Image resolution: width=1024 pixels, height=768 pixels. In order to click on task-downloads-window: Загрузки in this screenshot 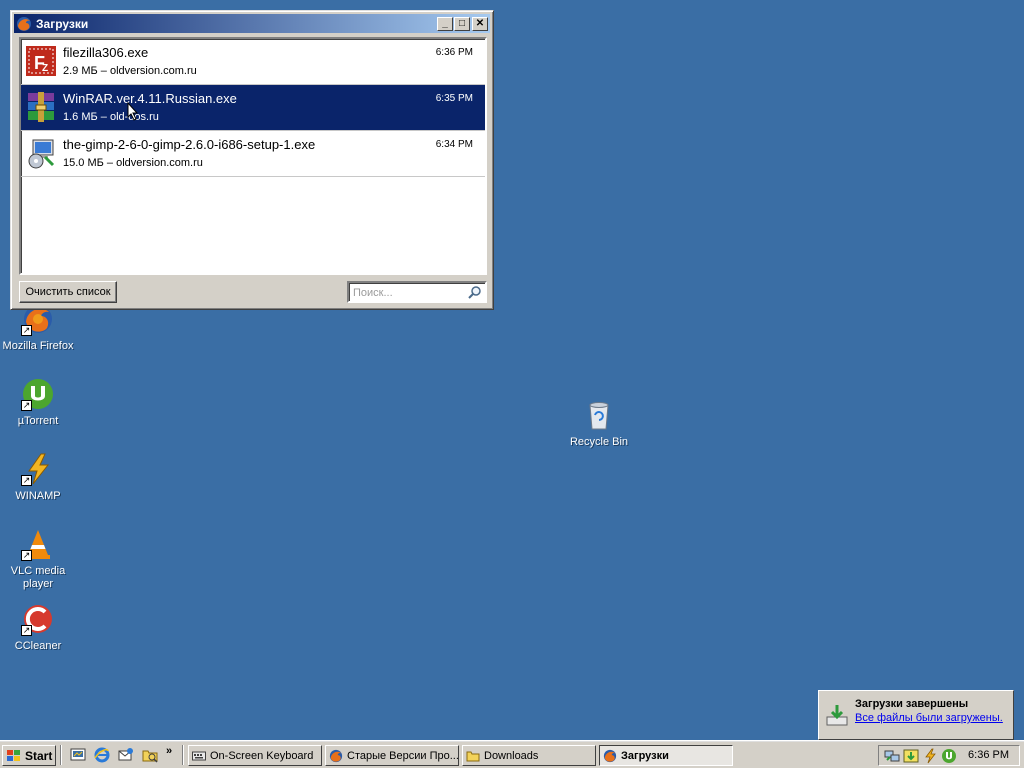, I will do `click(666, 755)`.